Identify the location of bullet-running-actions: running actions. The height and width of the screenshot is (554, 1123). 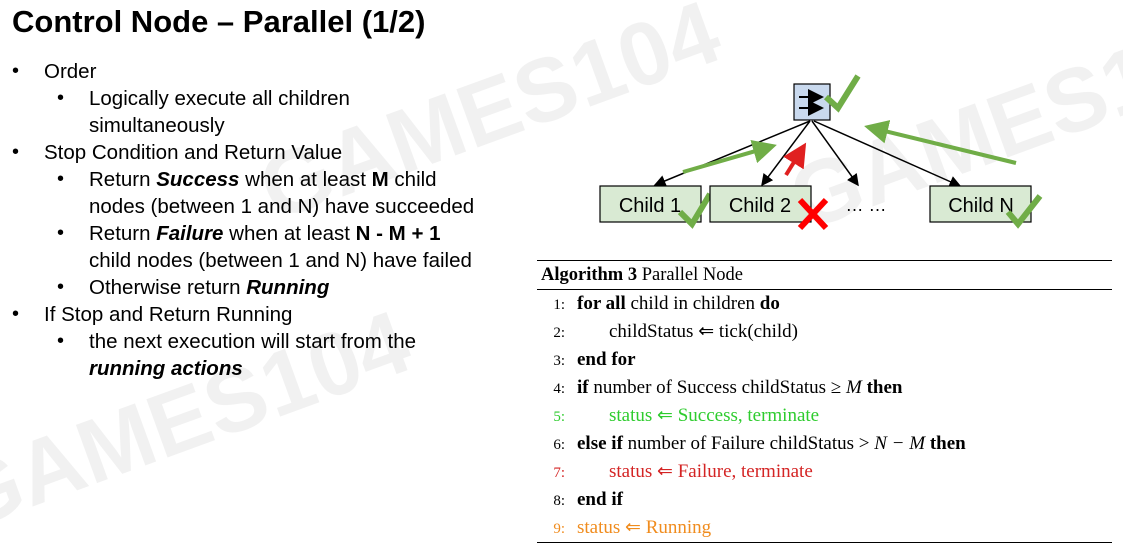
(166, 368).